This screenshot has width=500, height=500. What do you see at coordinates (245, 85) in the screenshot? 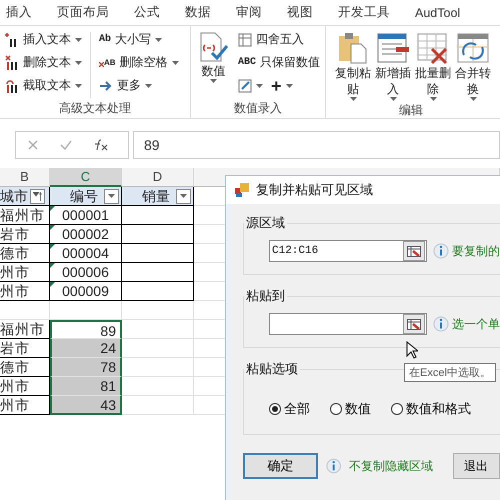
I see `pencil-icon` at bounding box center [245, 85].